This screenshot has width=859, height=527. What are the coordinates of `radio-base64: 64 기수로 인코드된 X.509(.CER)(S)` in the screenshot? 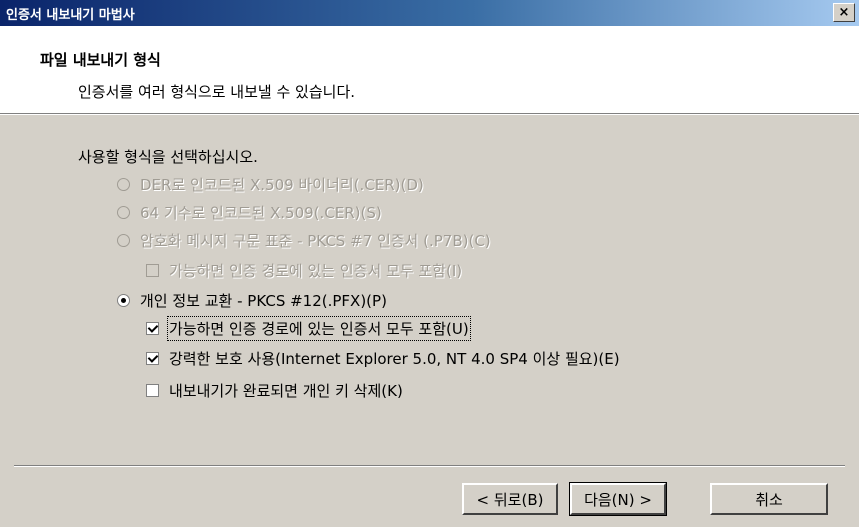 It's located at (249, 212).